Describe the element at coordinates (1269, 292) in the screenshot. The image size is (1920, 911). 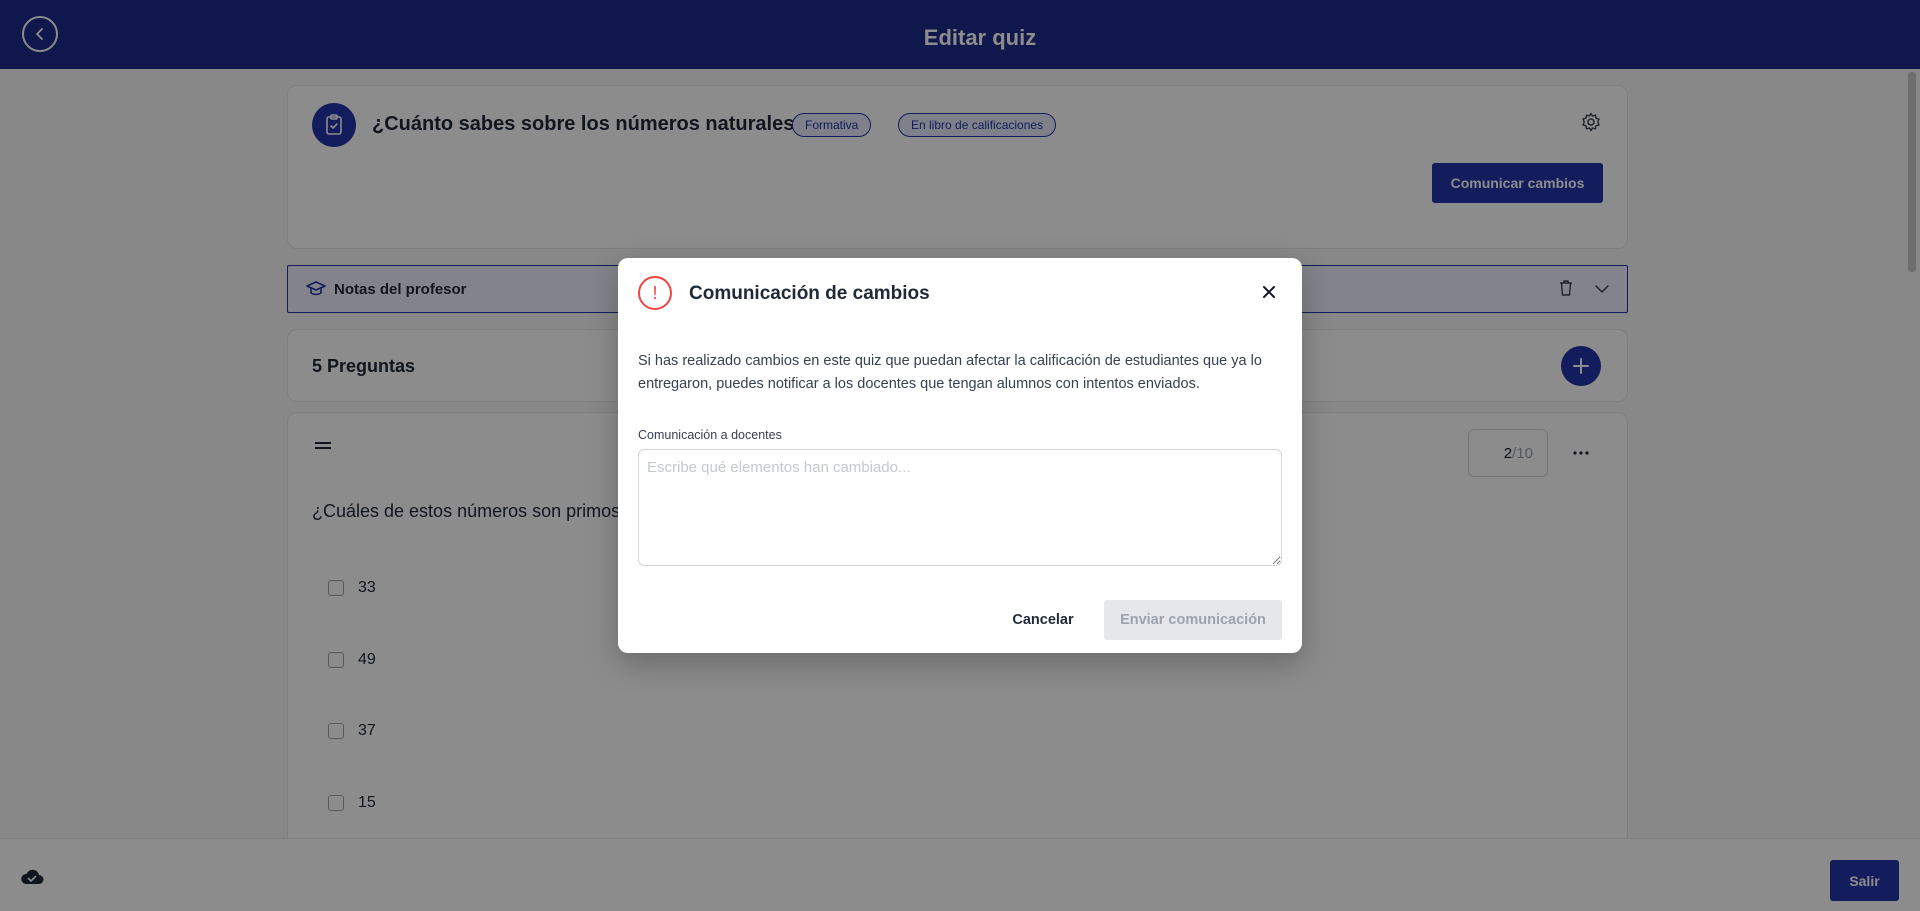
I see `close-icon` at that location.